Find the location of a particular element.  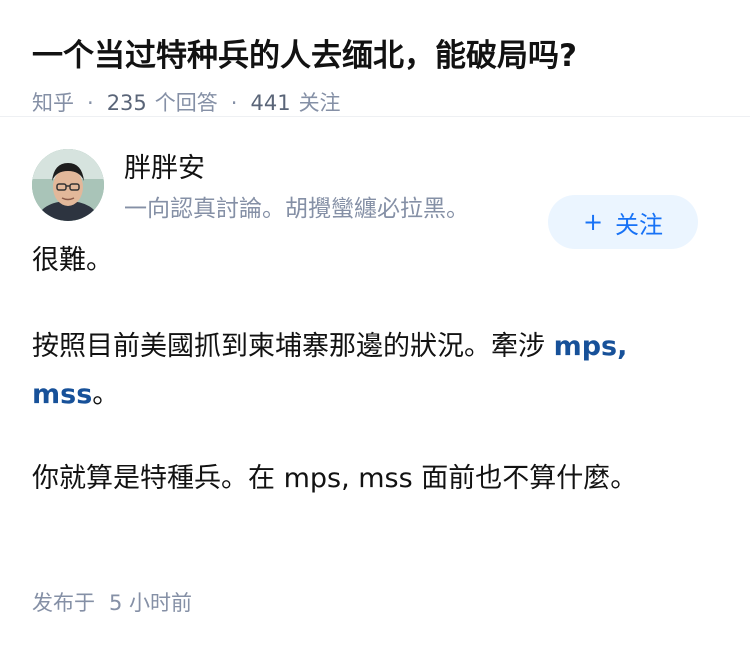

avatar-image is located at coordinates (68, 185).